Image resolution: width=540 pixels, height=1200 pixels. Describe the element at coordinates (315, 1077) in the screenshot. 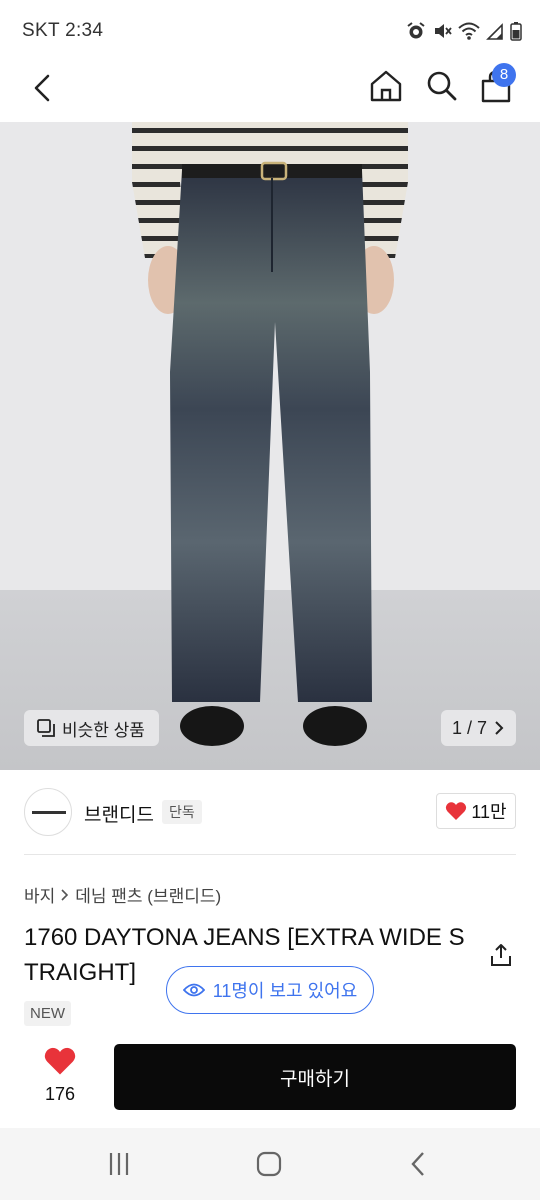

I see `buy-button: 구매하기` at that location.